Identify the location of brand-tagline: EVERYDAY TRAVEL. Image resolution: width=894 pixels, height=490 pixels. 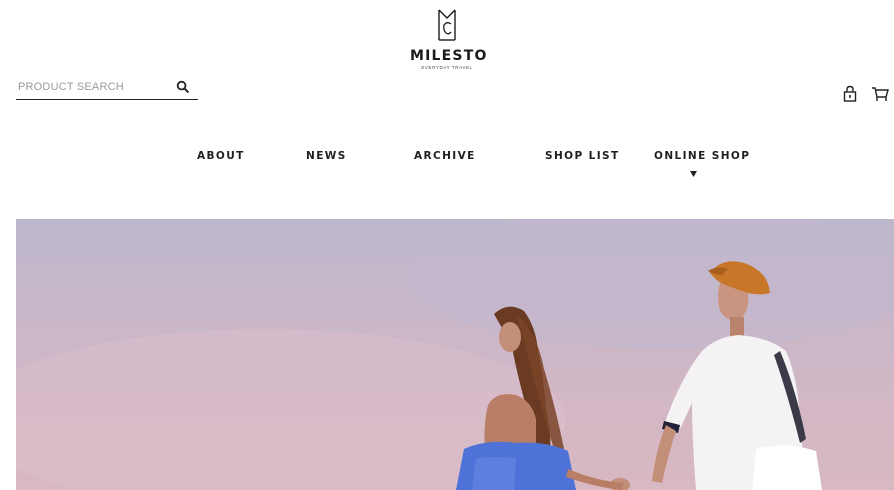
(447, 67).